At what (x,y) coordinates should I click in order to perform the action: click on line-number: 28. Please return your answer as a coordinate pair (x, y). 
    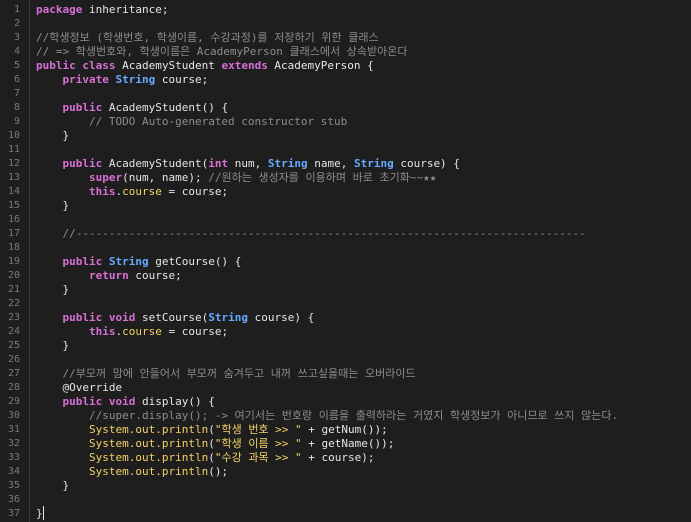
    Looking at the image, I should click on (13, 387).